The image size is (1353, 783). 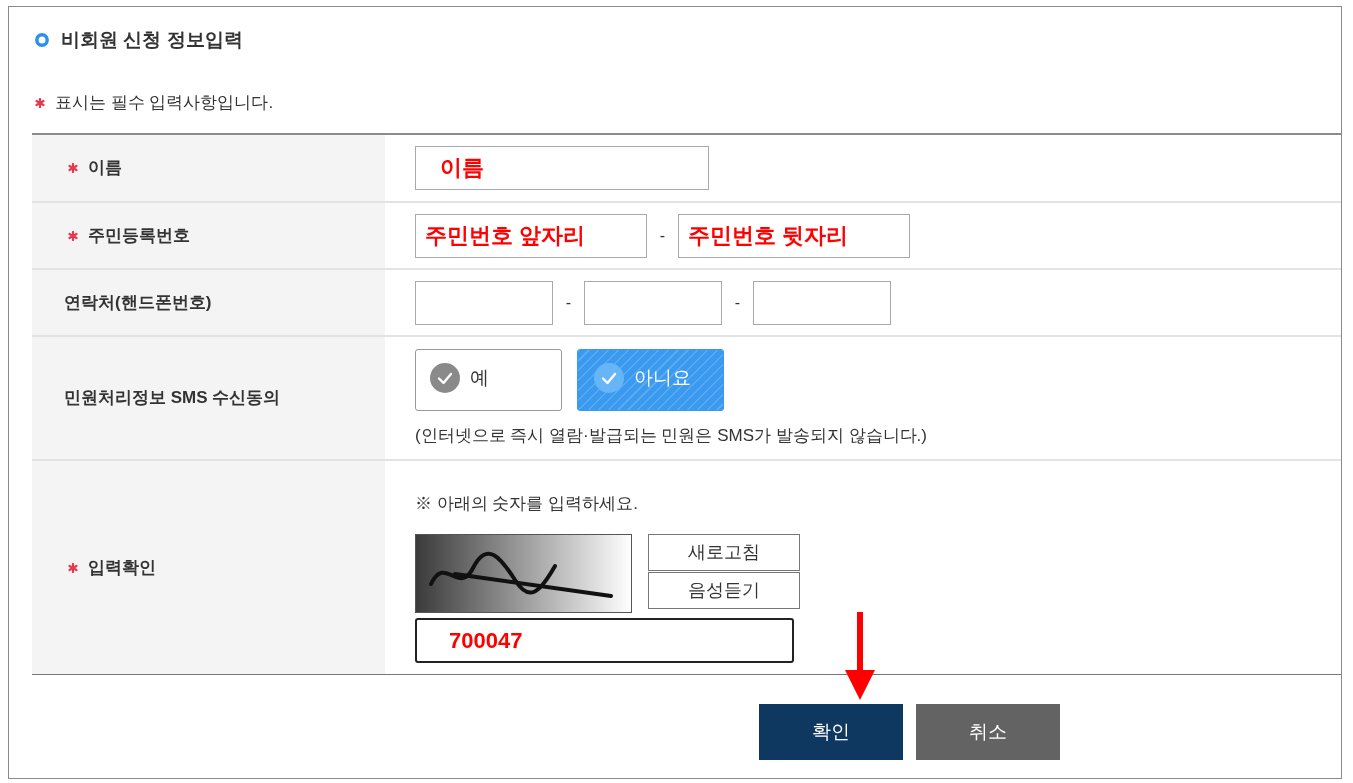 What do you see at coordinates (105, 168) in the screenshot?
I see `field-label: 이름` at bounding box center [105, 168].